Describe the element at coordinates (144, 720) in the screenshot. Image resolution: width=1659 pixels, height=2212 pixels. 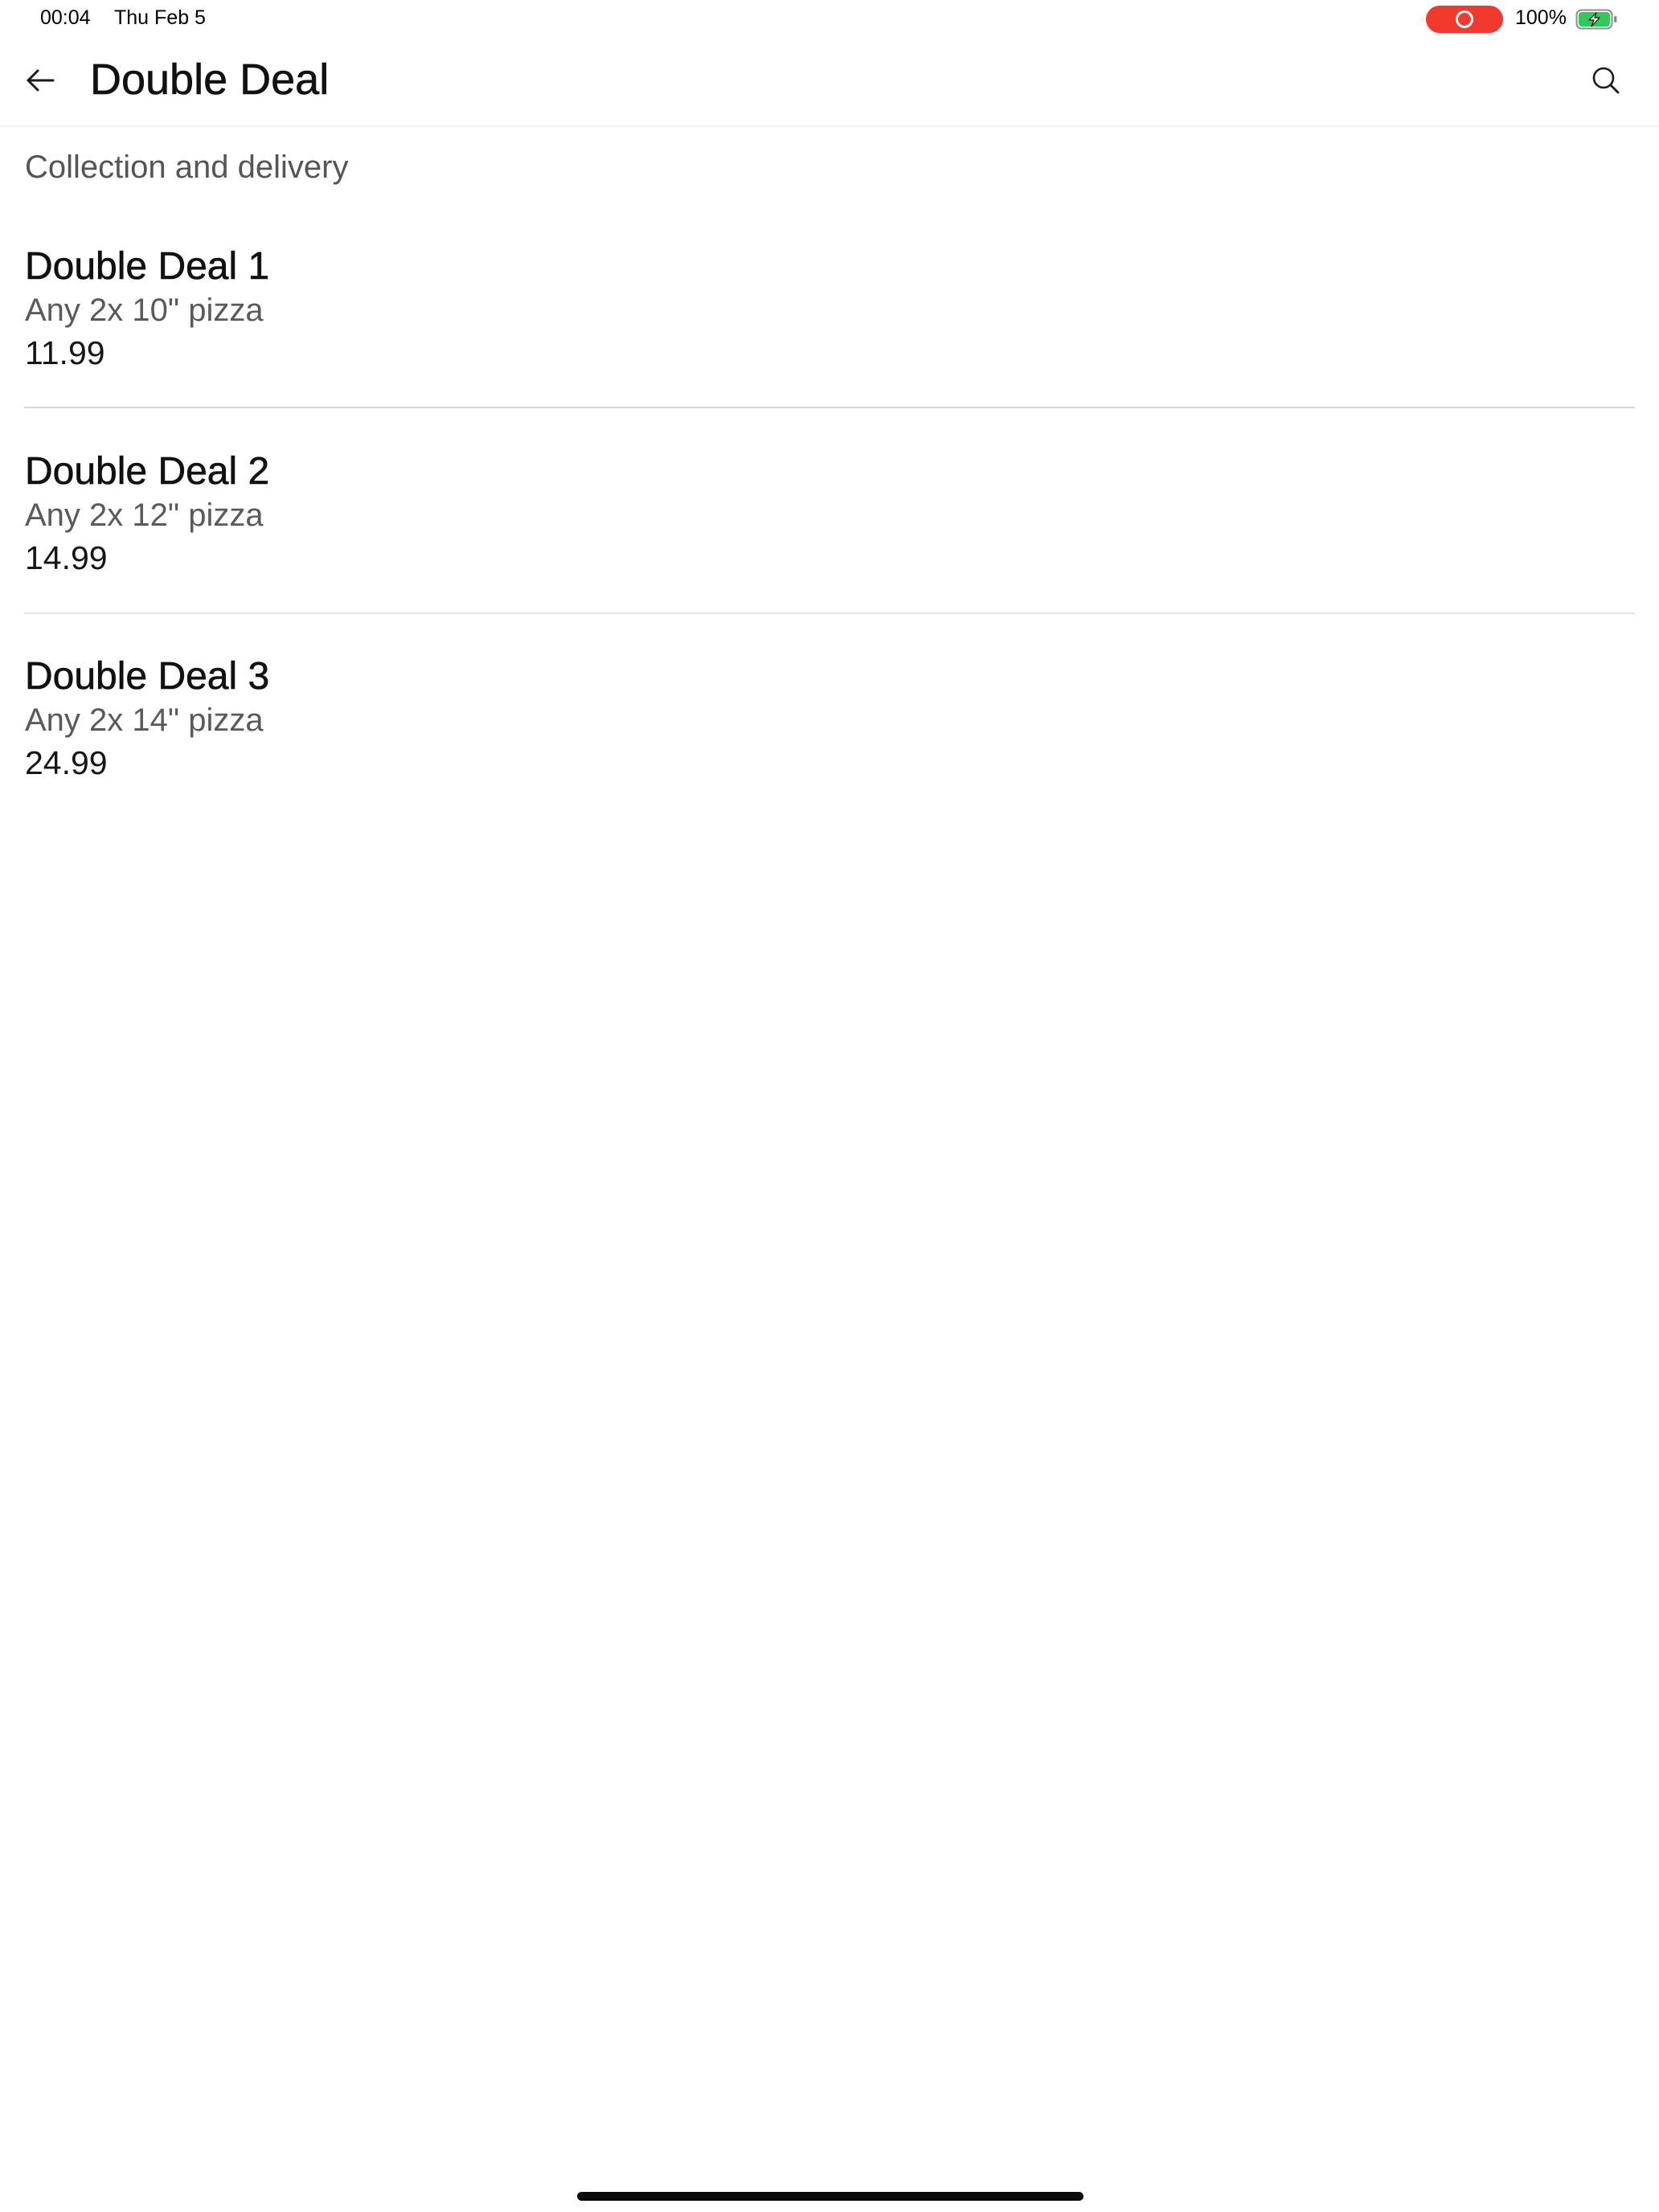
I see `deal-description: Any 2x 14" pizza` at that location.